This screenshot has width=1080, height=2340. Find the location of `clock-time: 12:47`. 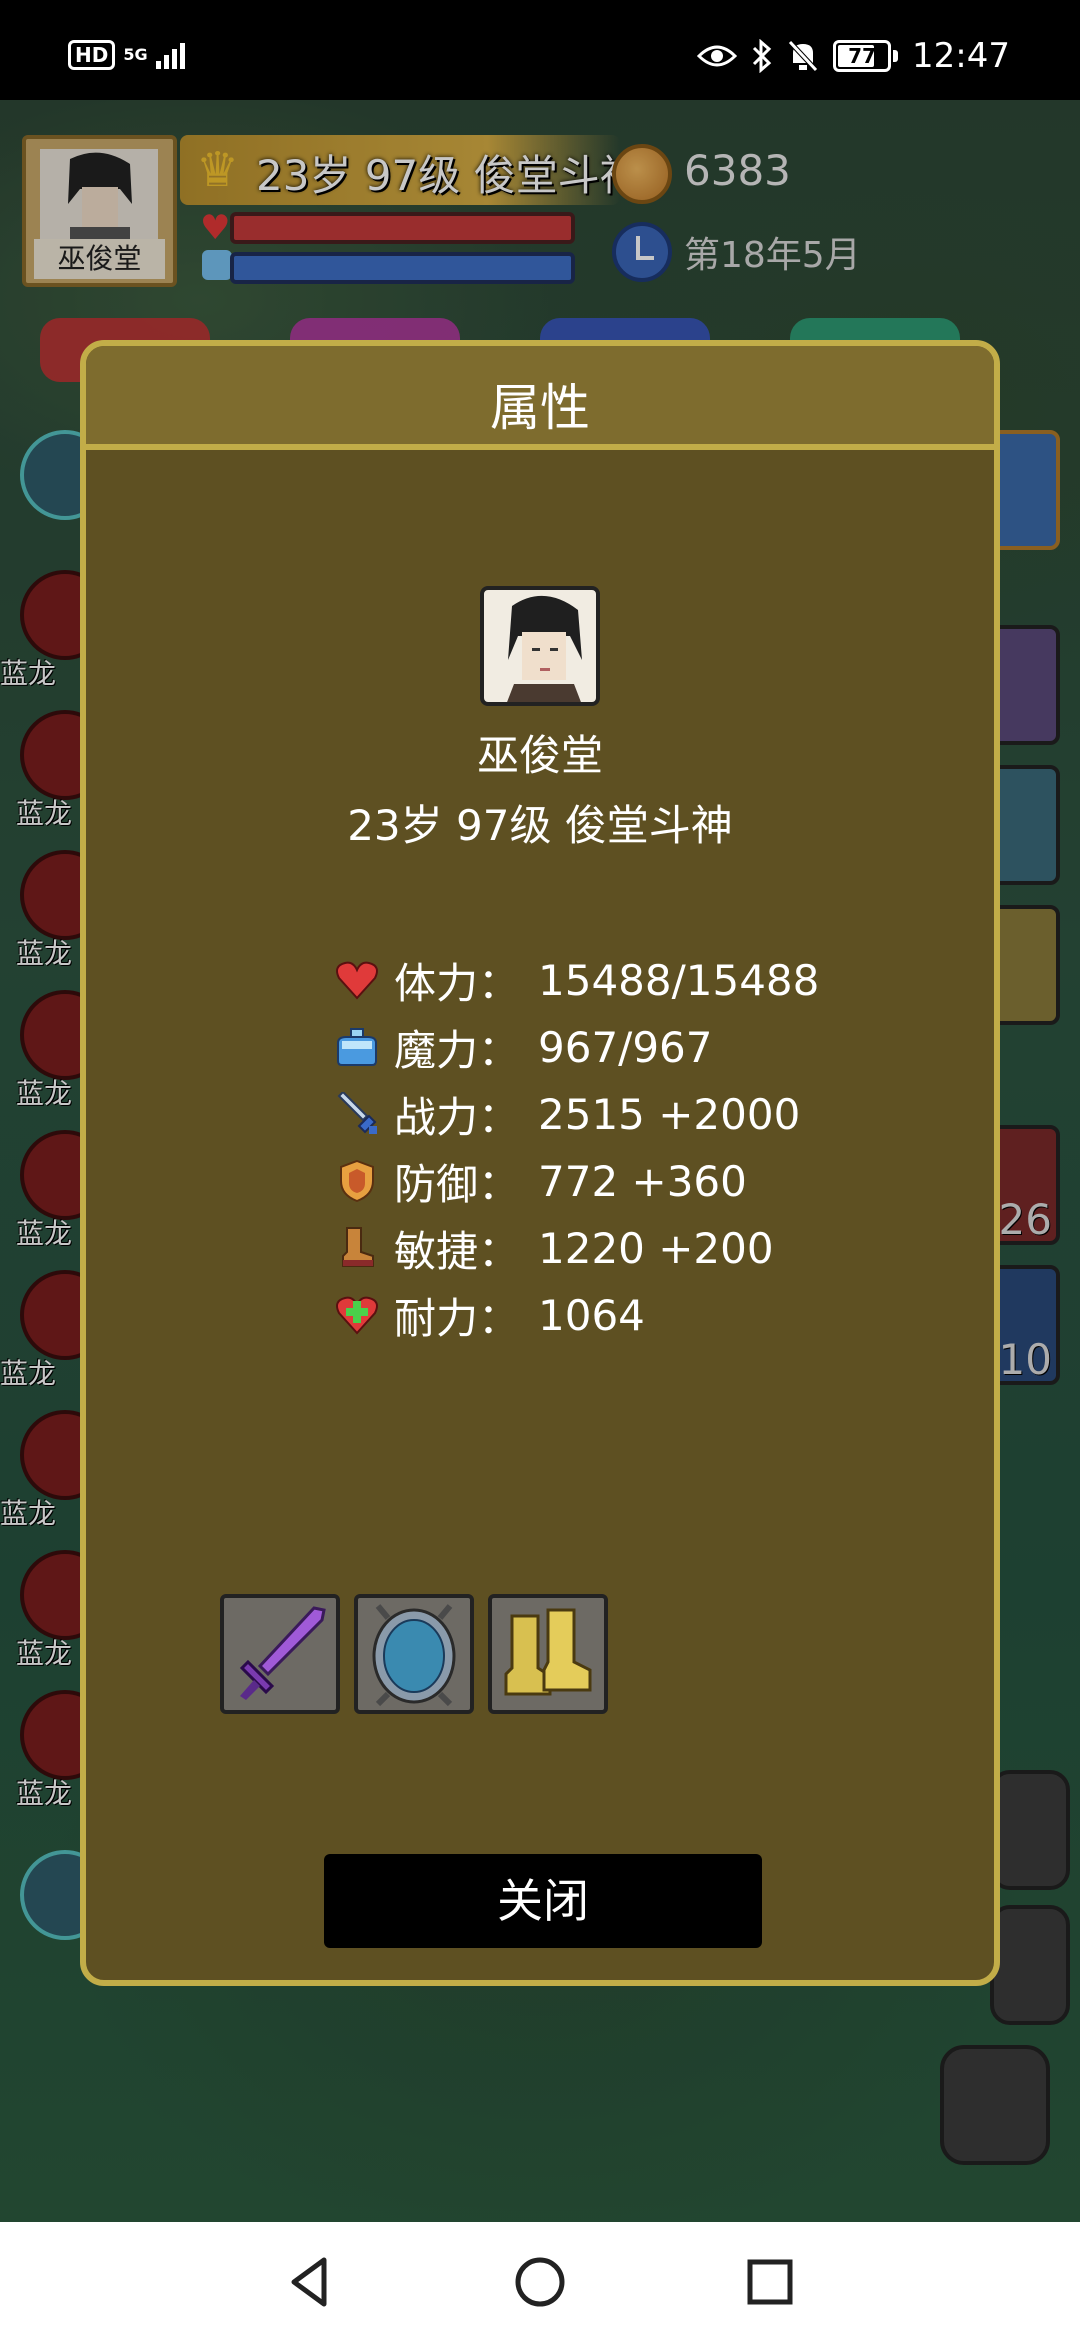

clock-time: 12:47 is located at coordinates (961, 56).